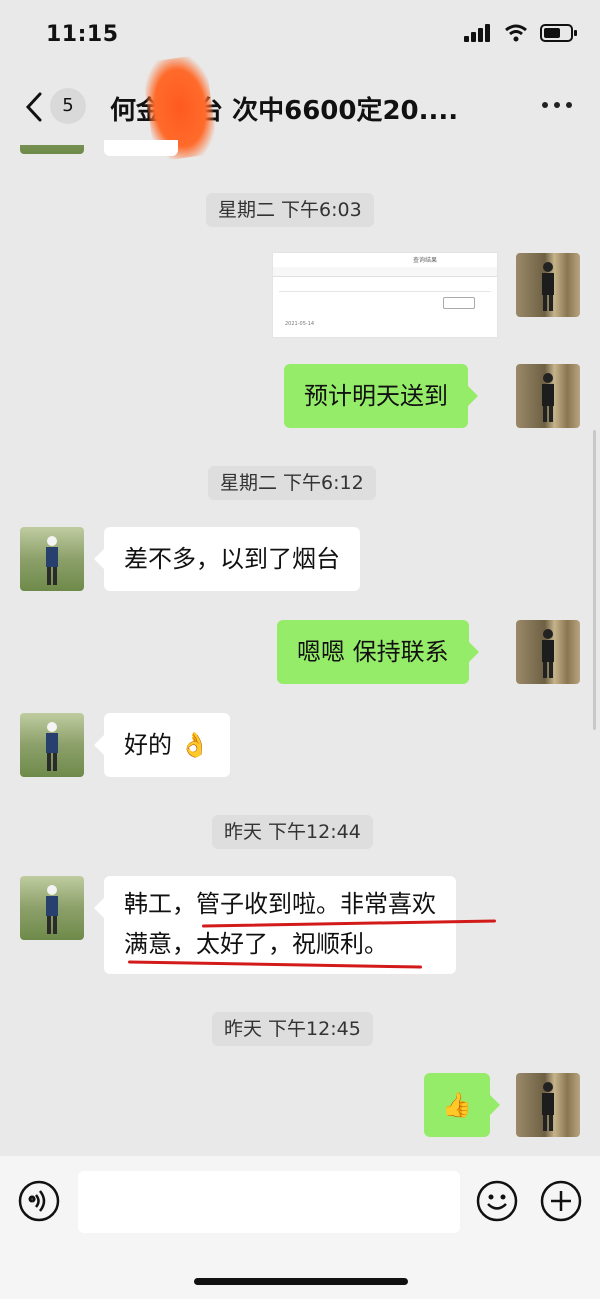 Image resolution: width=600 pixels, height=1299 pixels. I want to click on back-icon, so click(35, 107).